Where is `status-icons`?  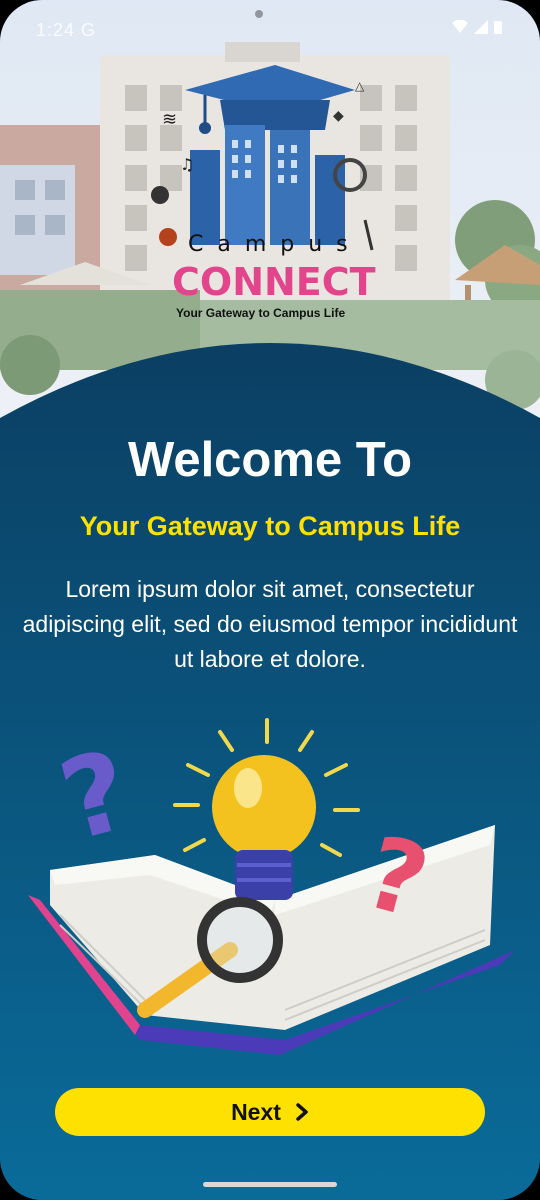 status-icons is located at coordinates (477, 27).